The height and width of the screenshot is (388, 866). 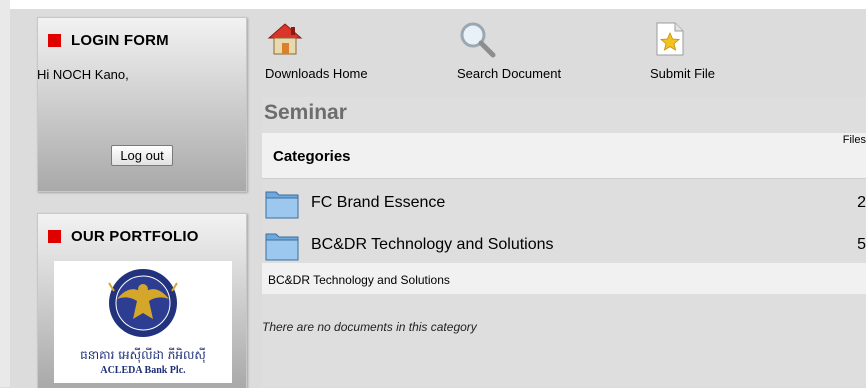 I want to click on category-row: FC Brand Essence 2, so click(x=564, y=202).